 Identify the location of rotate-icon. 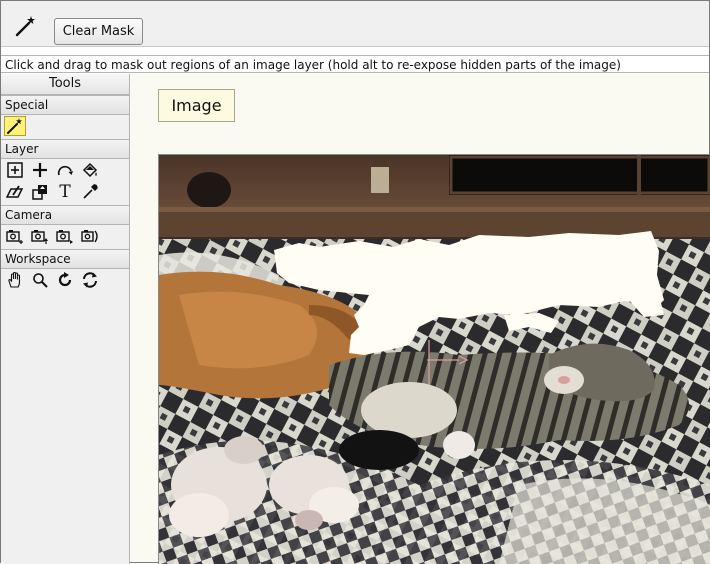
(65, 170).